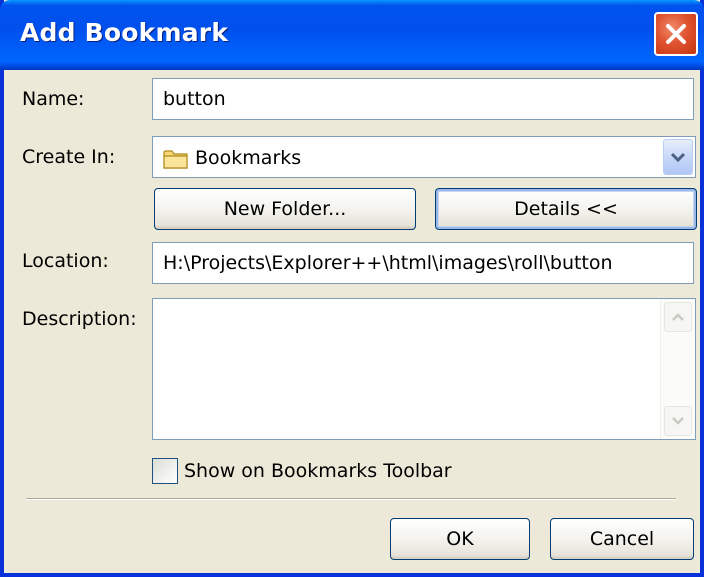 Image resolution: width=704 pixels, height=577 pixels. I want to click on cancel-button: Cancel, so click(622, 539).